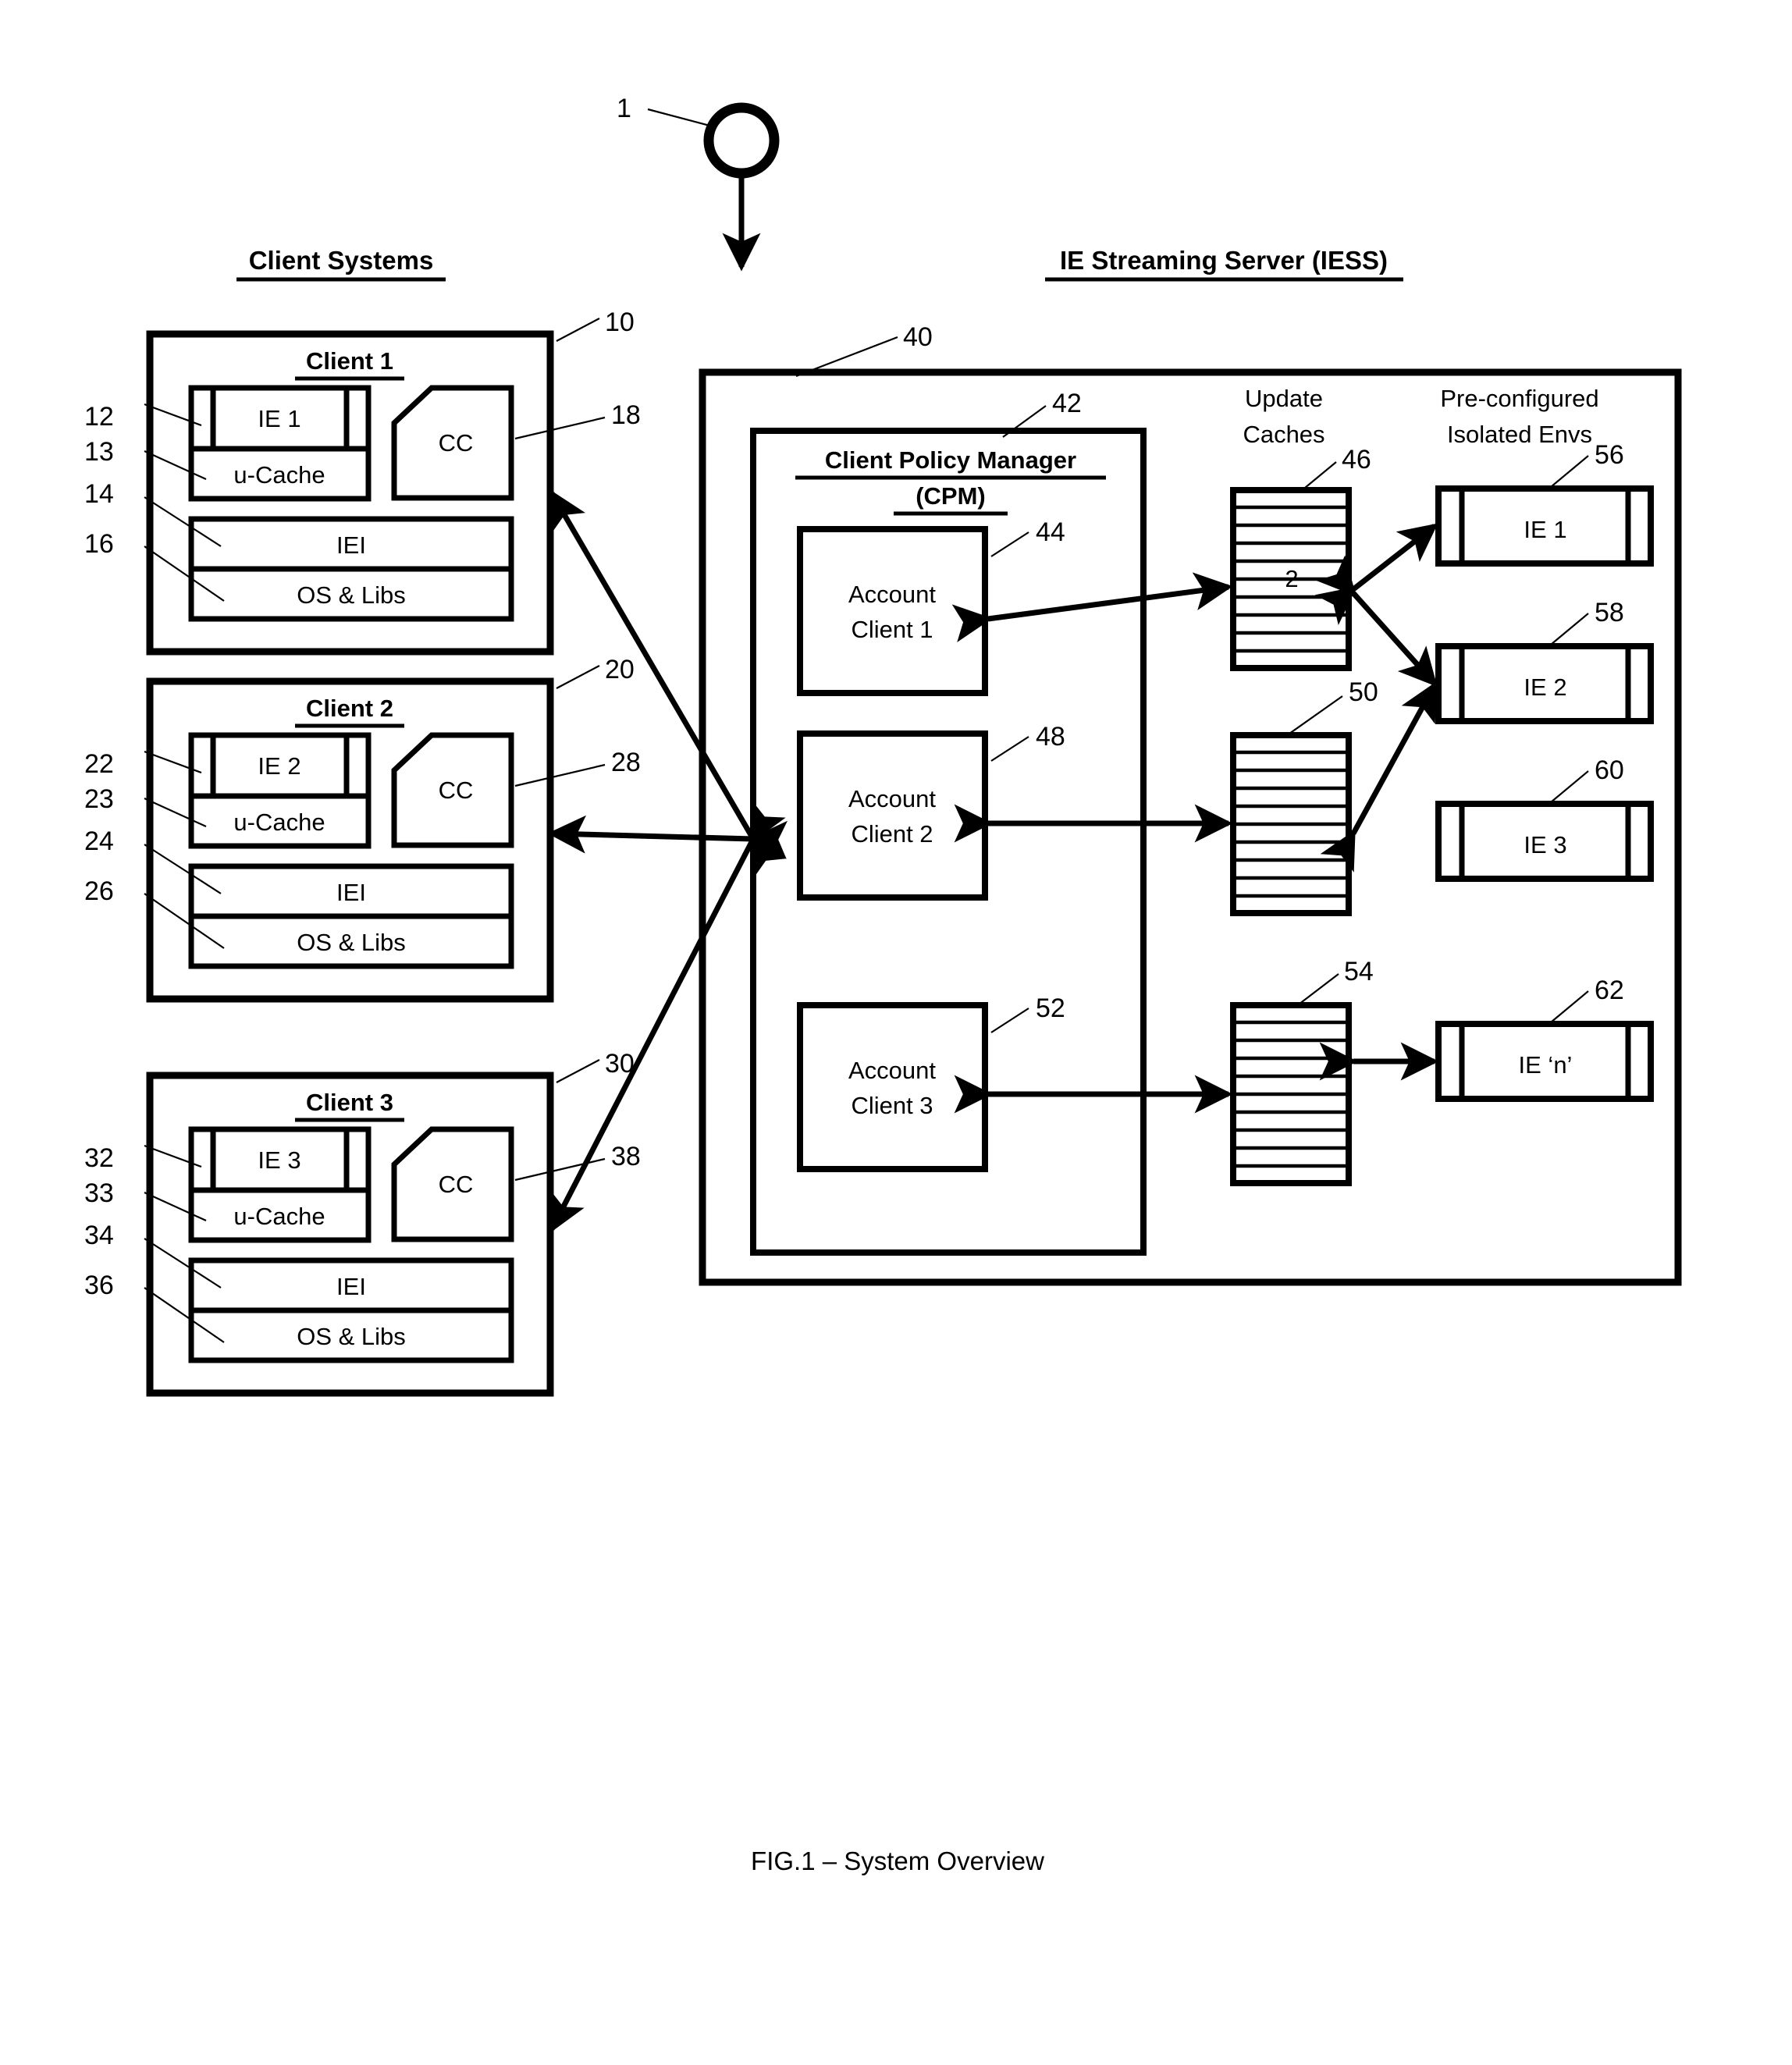  What do you see at coordinates (892, 1087) in the screenshot?
I see `account-client-3-box` at bounding box center [892, 1087].